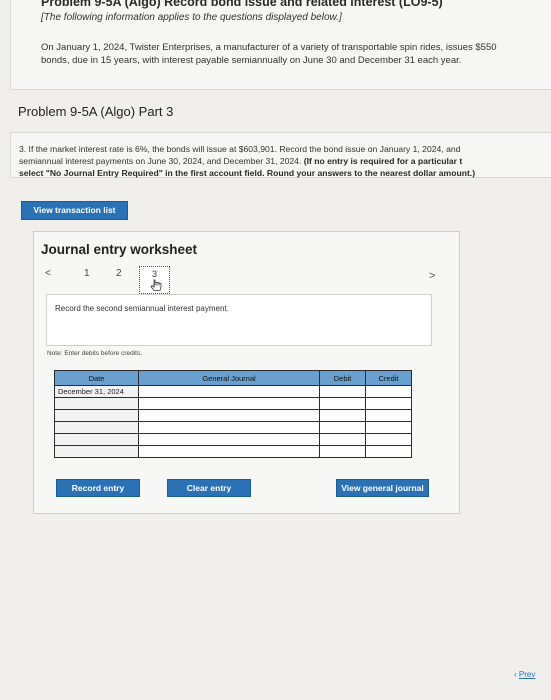 Image resolution: width=551 pixels, height=700 pixels. What do you see at coordinates (96, 378) in the screenshot?
I see `header-date: Date` at bounding box center [96, 378].